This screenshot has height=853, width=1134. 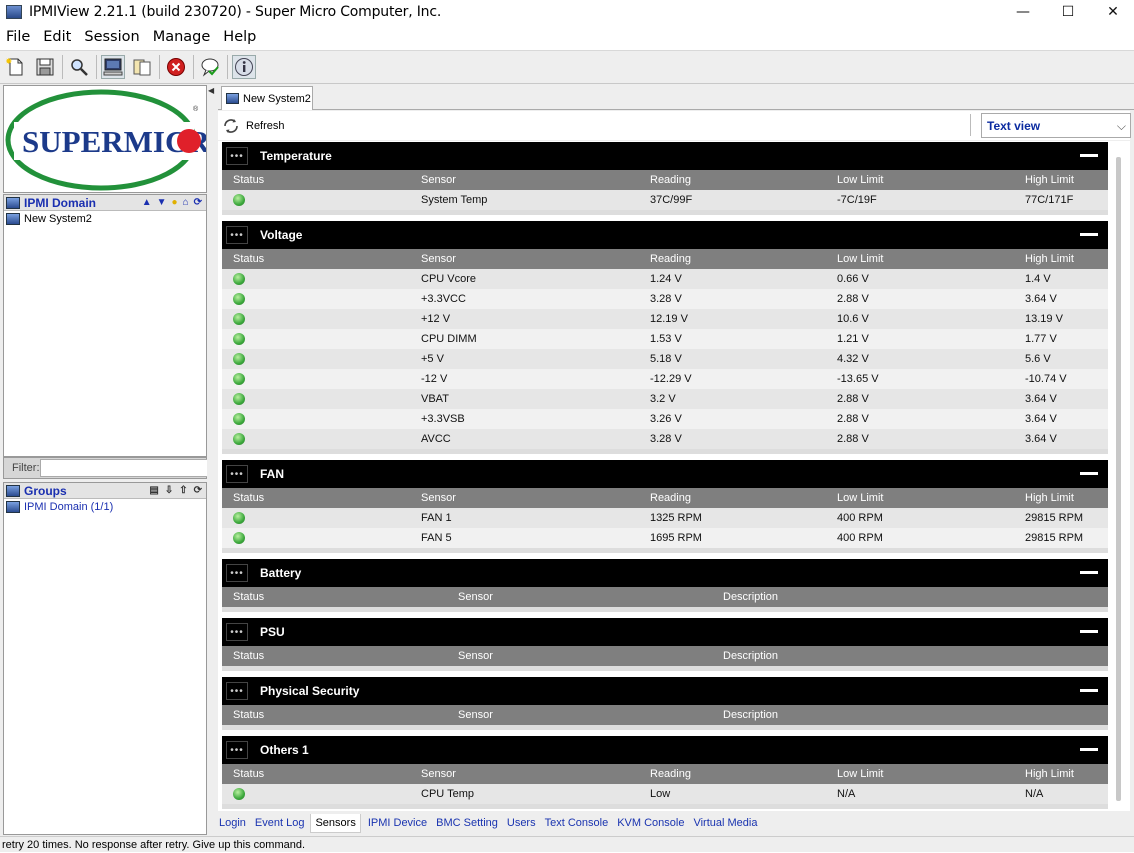 What do you see at coordinates (665, 279) in the screenshot?
I see `sensor-row: CPU Vcore 1.24 V 0.66 V 1.4 V` at bounding box center [665, 279].